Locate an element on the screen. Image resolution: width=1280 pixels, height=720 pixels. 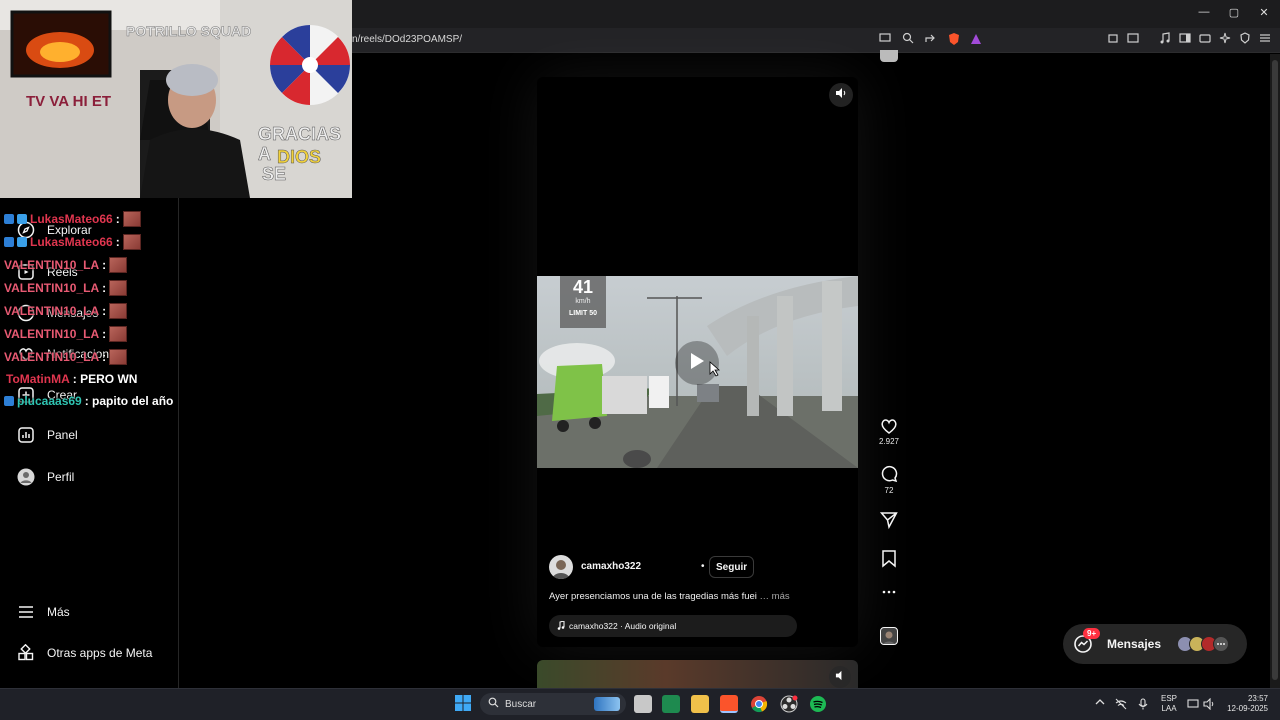
menu-icon is located at coordinates (1265, 40).